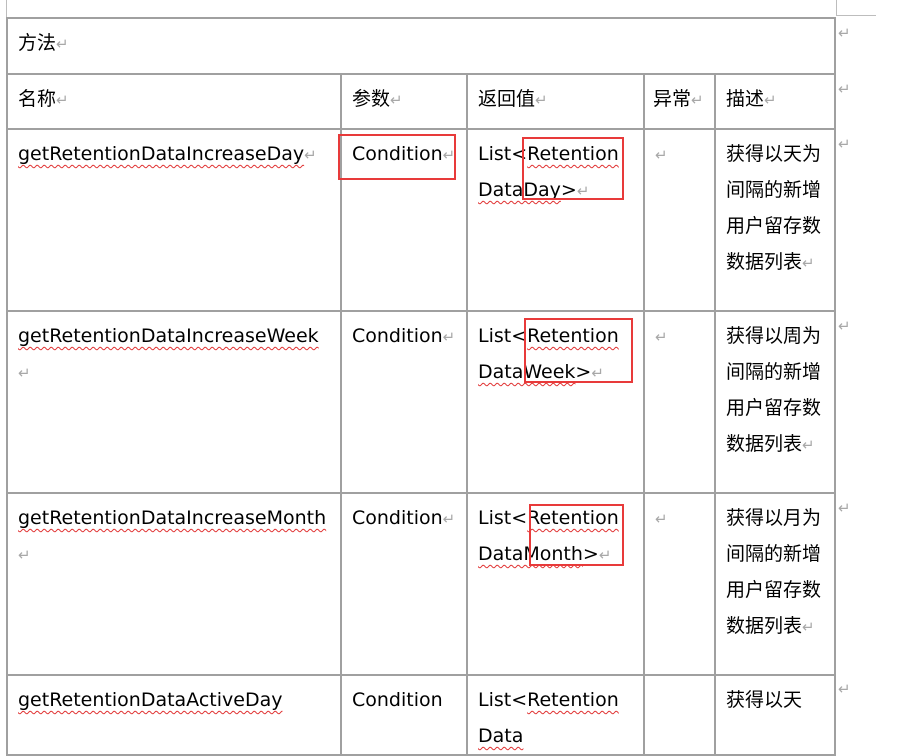 This screenshot has width=911, height=756. I want to click on return-cell: List<RetentionData, so click(555, 715).